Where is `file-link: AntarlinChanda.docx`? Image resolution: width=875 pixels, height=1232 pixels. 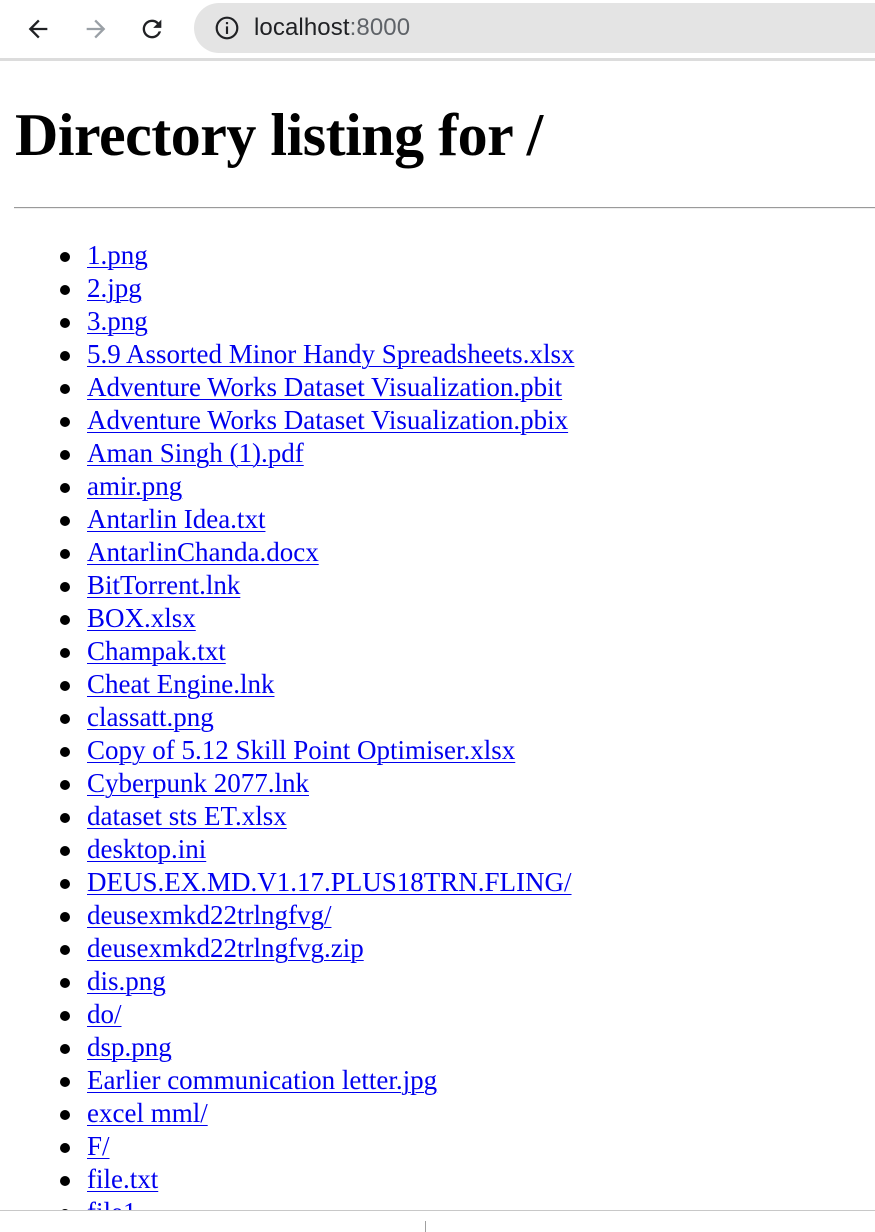 file-link: AntarlinChanda.docx is located at coordinates (203, 552).